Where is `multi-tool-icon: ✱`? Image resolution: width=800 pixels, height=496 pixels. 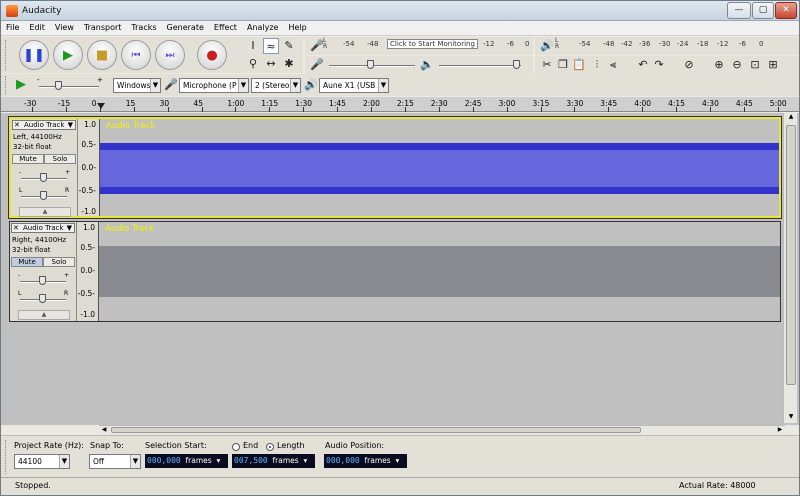
multi-tool-icon: ✱ is located at coordinates (289, 64).